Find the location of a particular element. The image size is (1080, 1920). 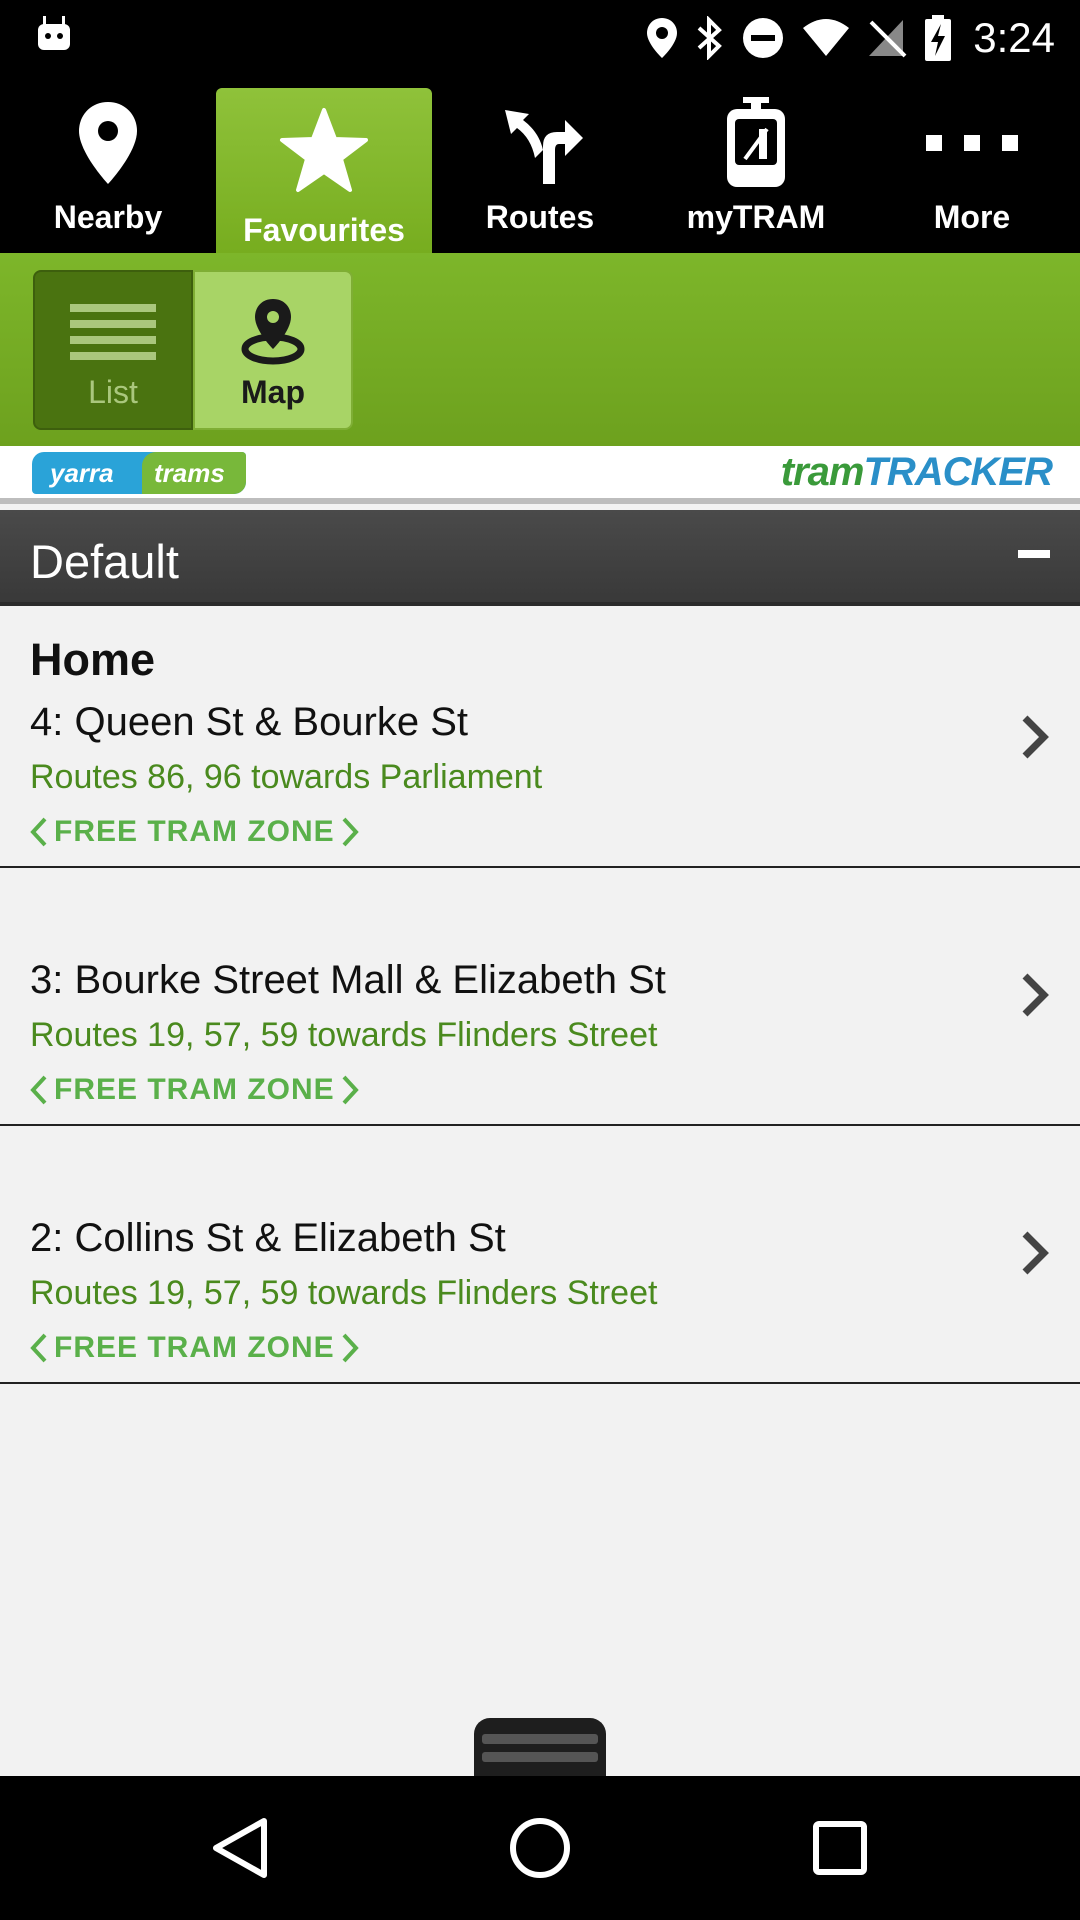

recents-icon is located at coordinates (840, 1848).